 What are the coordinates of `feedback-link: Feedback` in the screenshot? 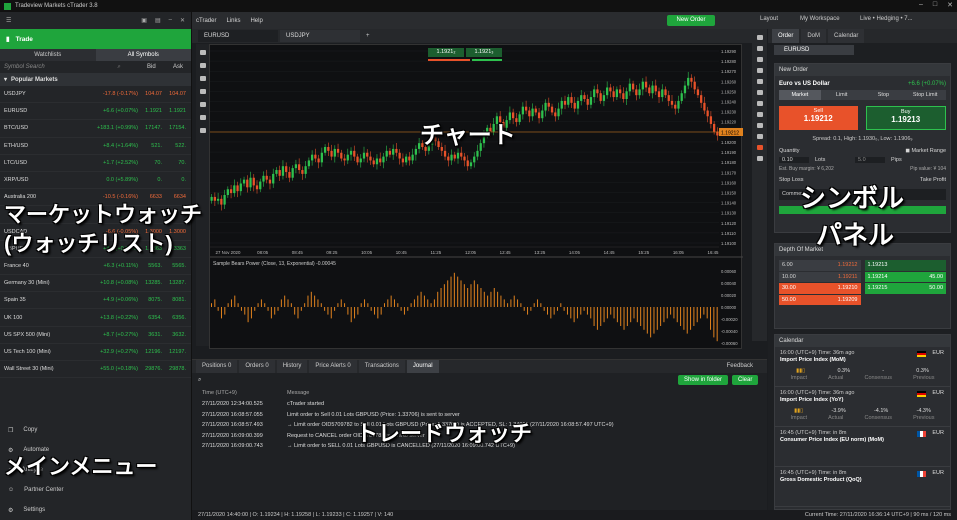 It's located at (740, 366).